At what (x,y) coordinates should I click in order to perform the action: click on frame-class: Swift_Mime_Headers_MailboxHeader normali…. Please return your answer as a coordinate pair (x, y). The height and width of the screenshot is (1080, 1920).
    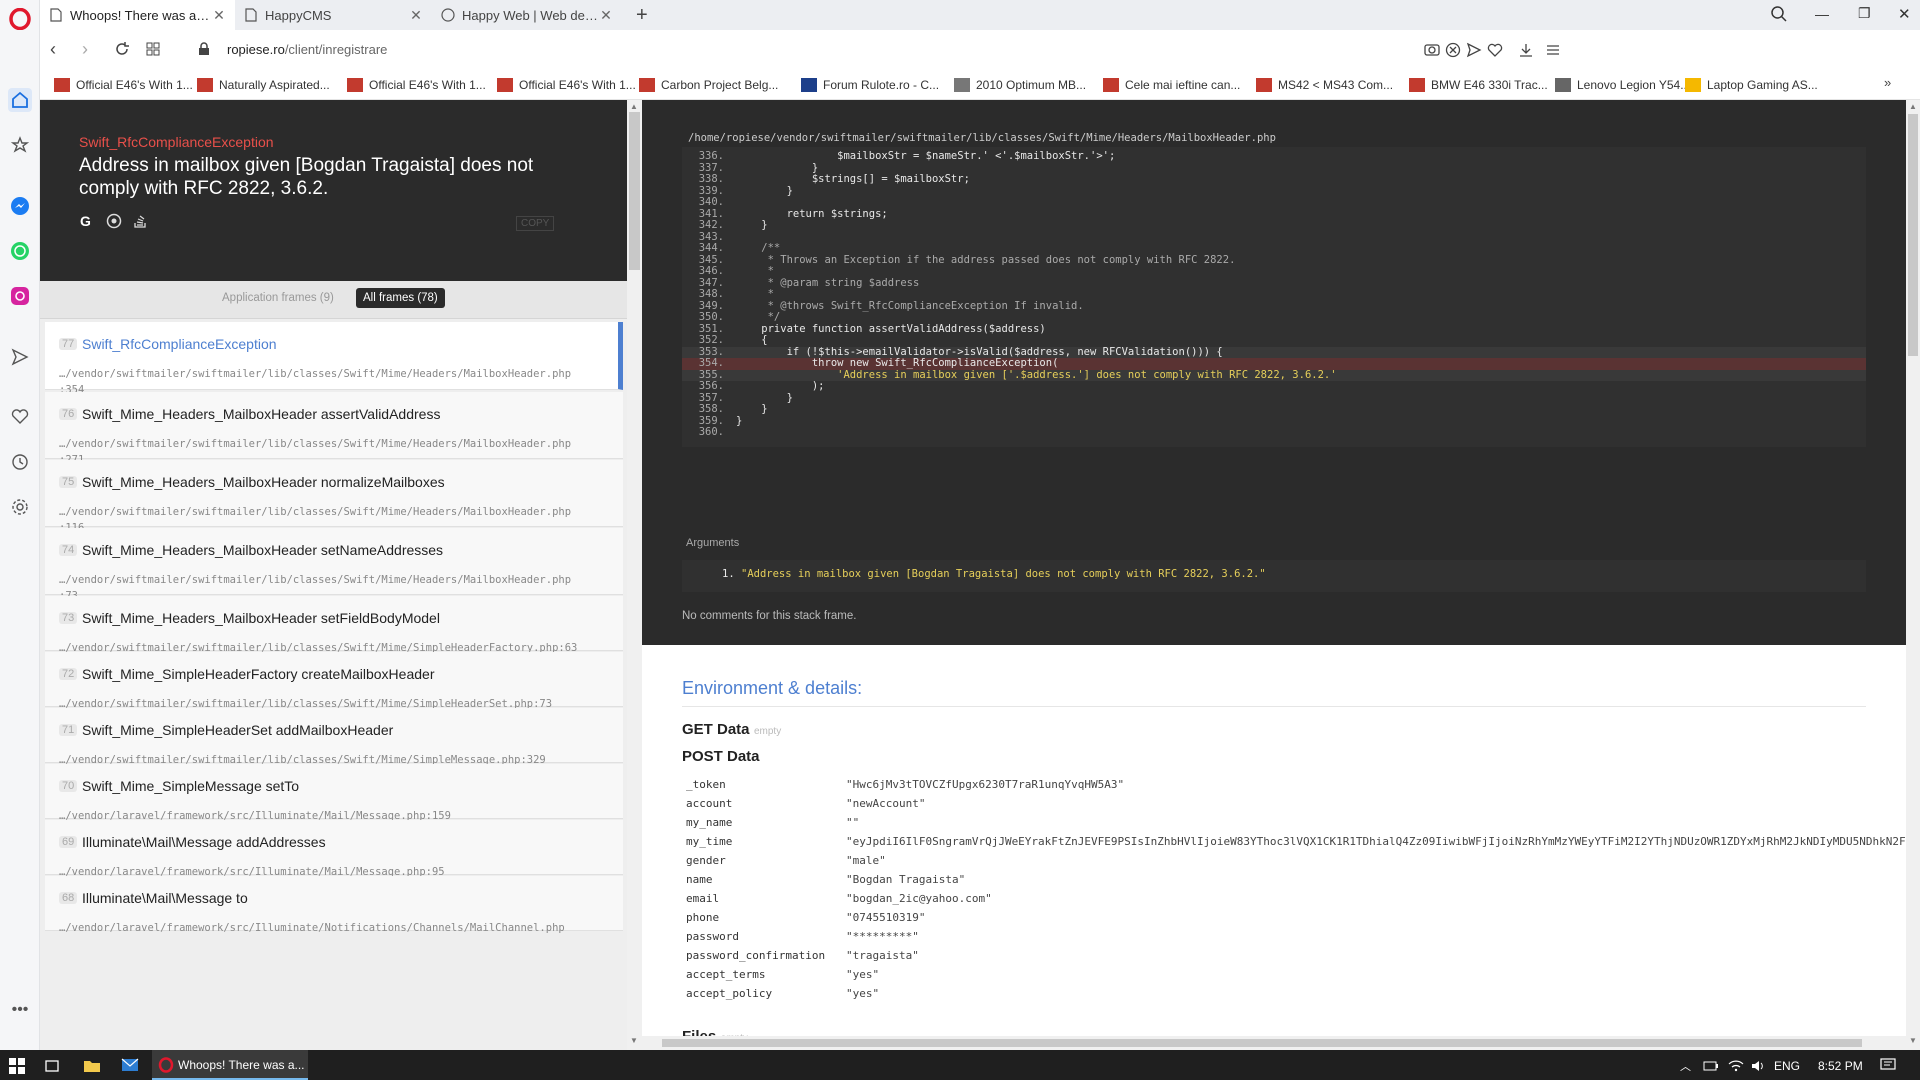
    Looking at the image, I should click on (263, 482).